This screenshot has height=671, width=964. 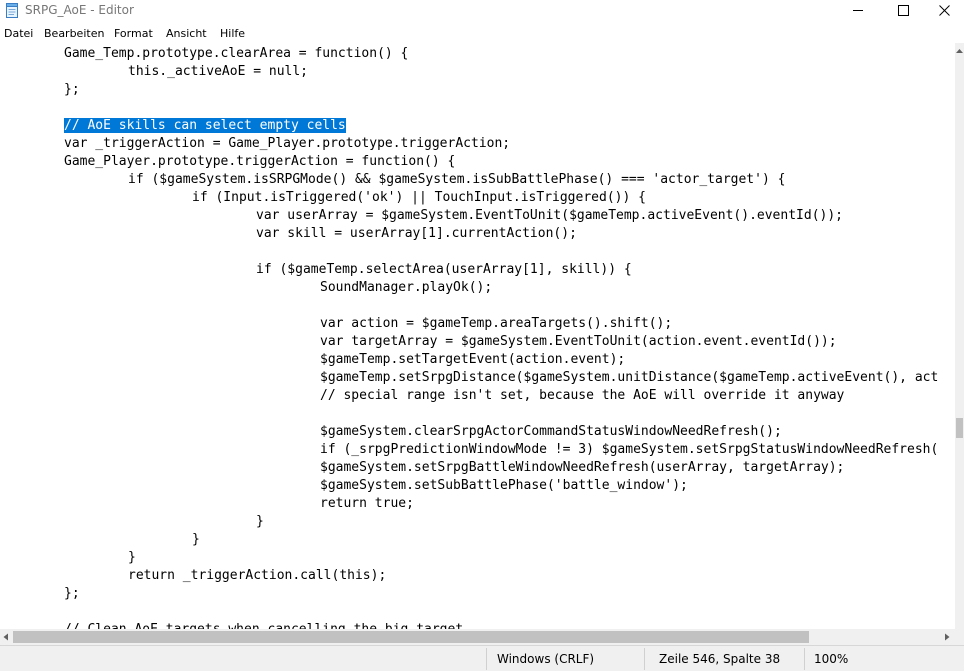 I want to click on selected-text: // AoE skills can select empty cells, so click(x=205, y=125).